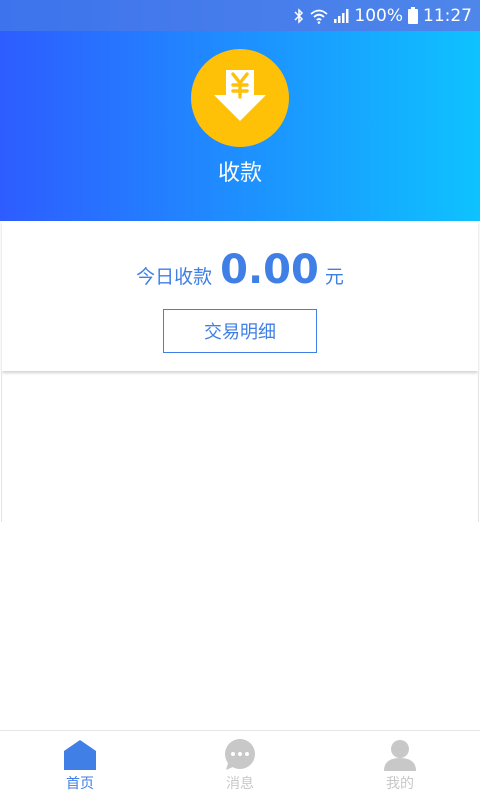 The height and width of the screenshot is (800, 480). What do you see at coordinates (240, 98) in the screenshot?
I see `yuan-download-icon` at bounding box center [240, 98].